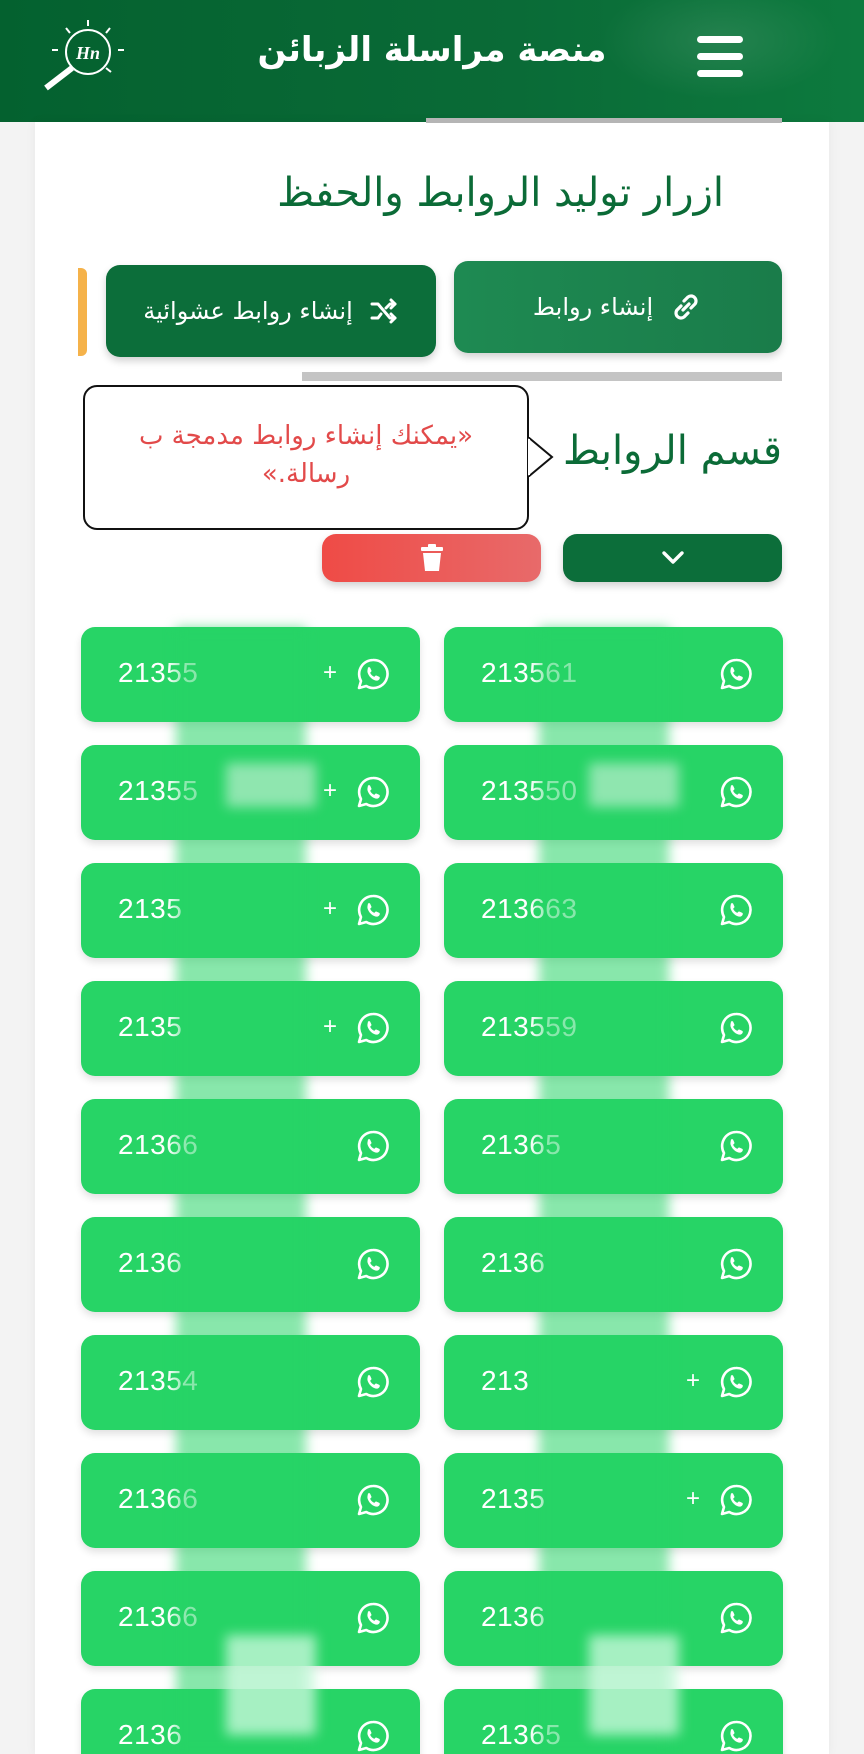 The width and height of the screenshot is (864, 1754). Describe the element at coordinates (593, 307) in the screenshot. I see `create-links-label: إنشاء روابط` at that location.